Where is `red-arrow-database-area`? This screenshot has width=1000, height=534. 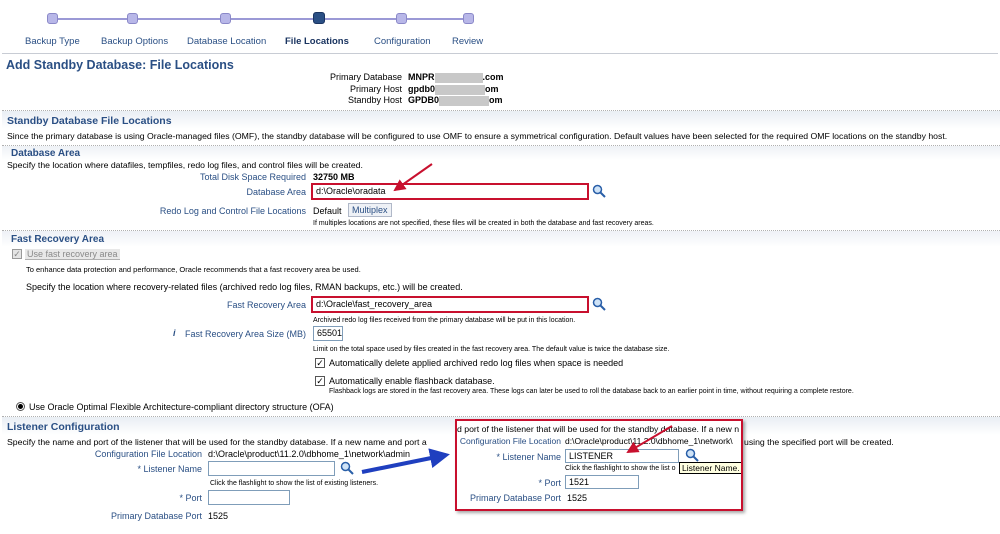 red-arrow-database-area is located at coordinates (413, 177).